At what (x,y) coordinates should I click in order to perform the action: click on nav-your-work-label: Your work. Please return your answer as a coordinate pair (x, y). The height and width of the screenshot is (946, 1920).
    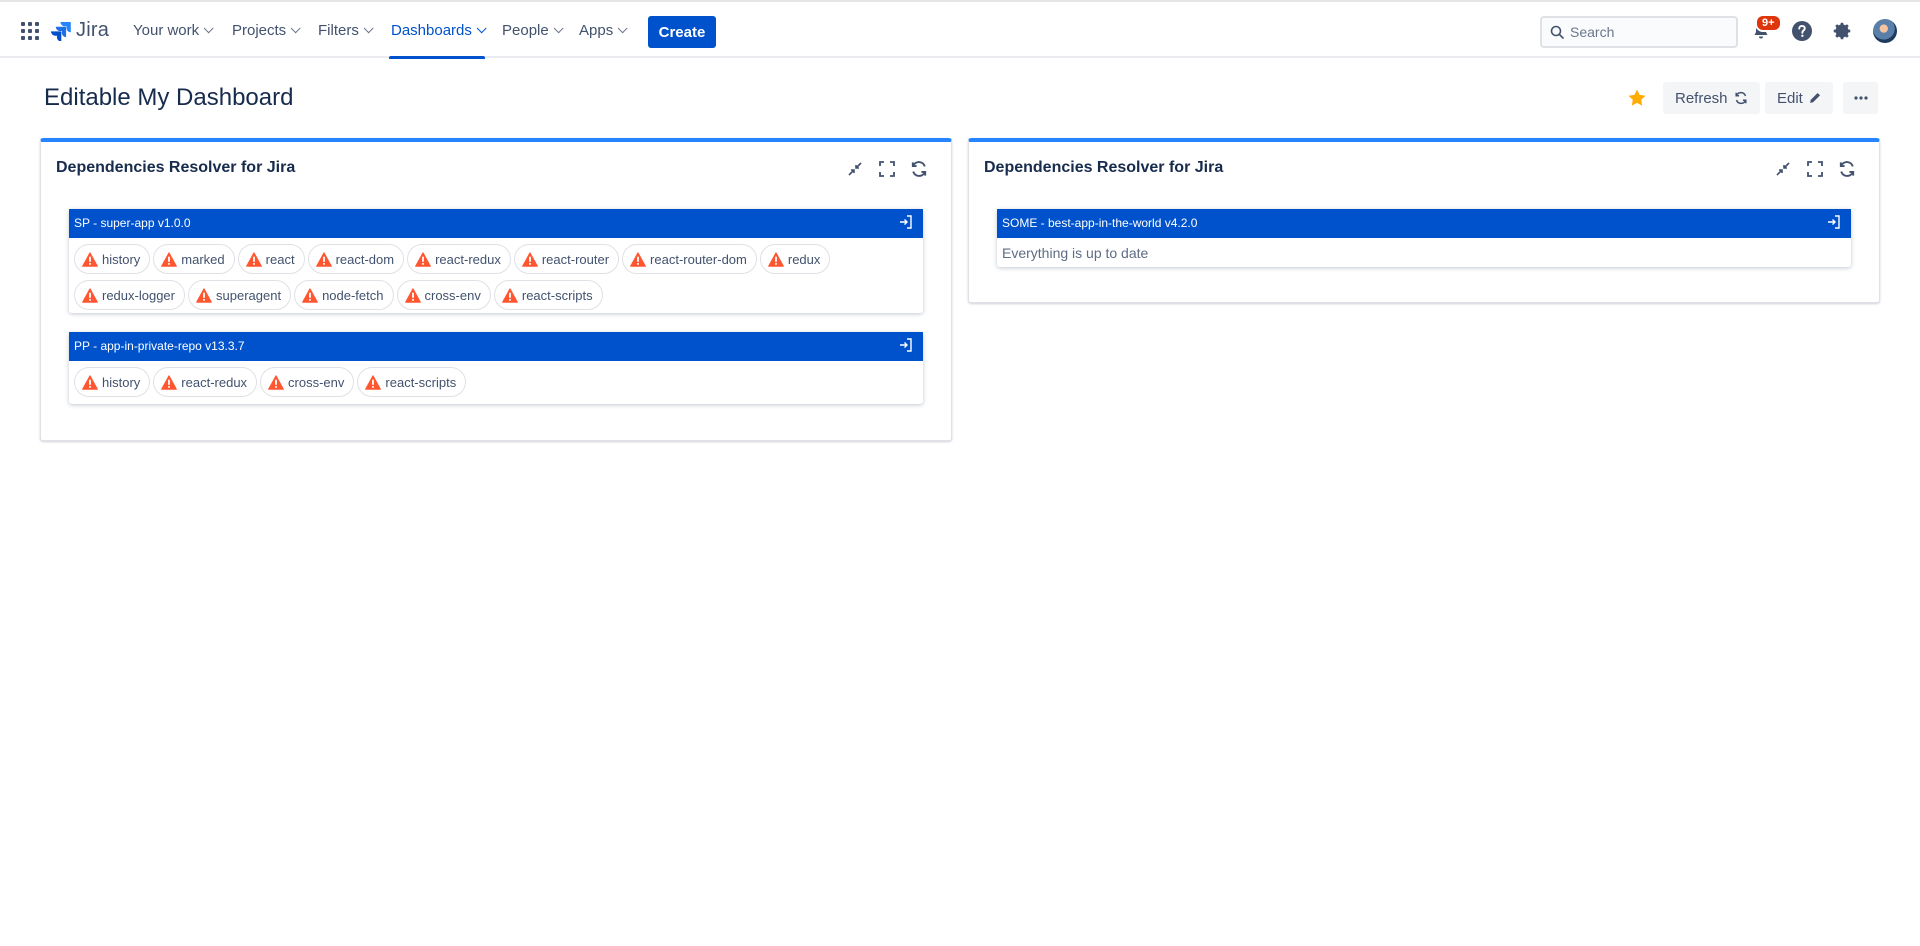
    Looking at the image, I should click on (166, 30).